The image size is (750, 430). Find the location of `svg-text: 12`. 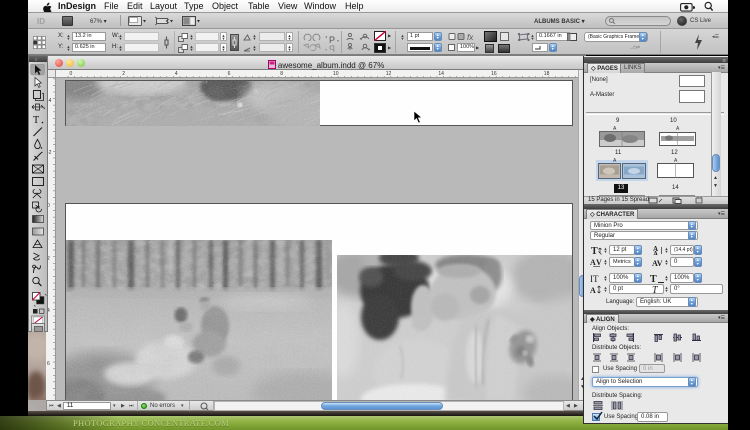

svg-text: 12 is located at coordinates (389, 74).